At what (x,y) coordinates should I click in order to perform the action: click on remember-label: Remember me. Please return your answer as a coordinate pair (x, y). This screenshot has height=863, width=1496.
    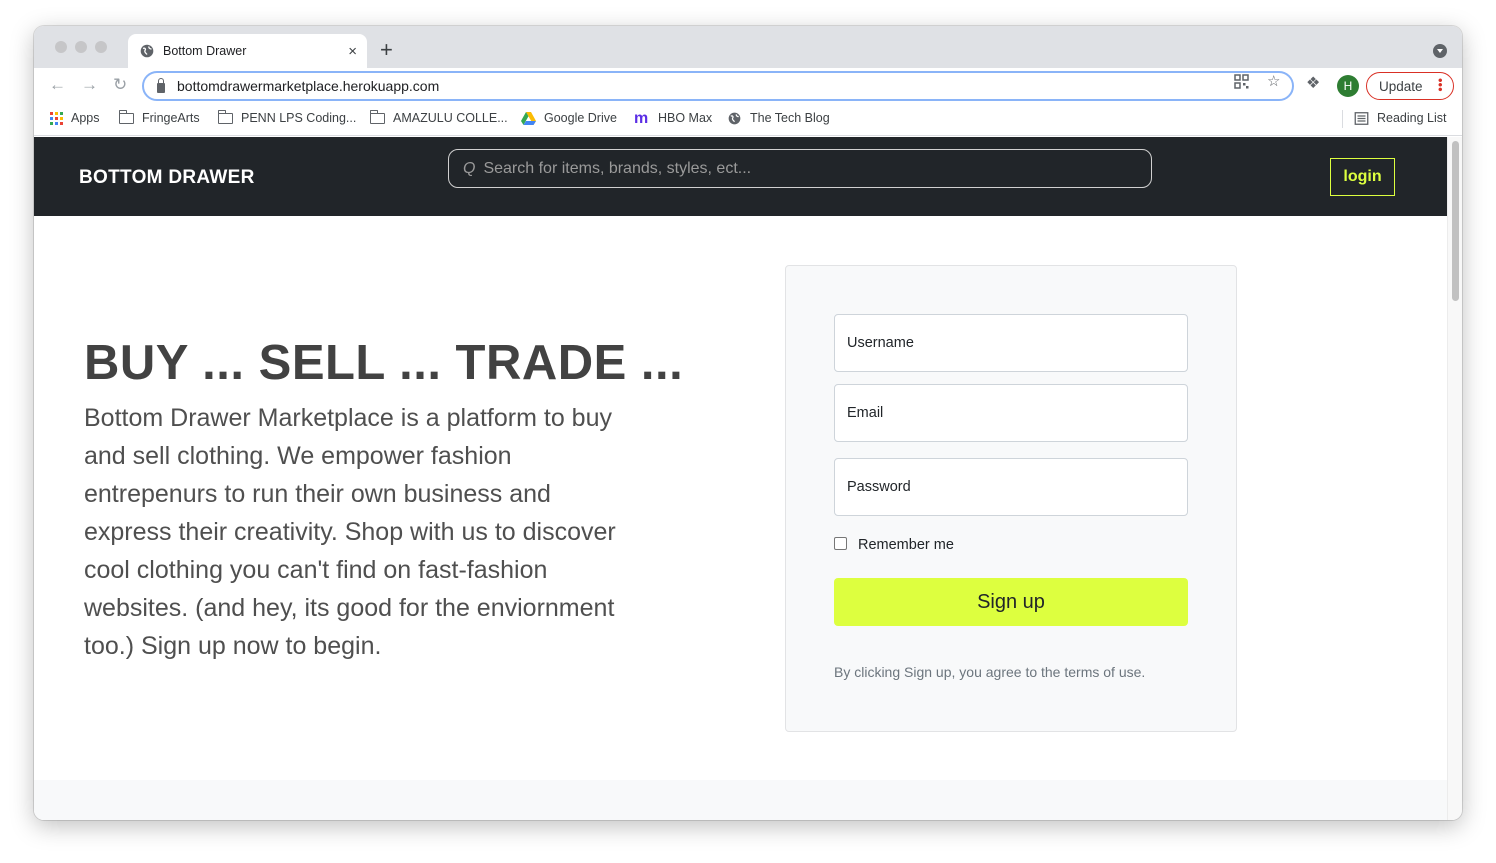
    Looking at the image, I should click on (906, 545).